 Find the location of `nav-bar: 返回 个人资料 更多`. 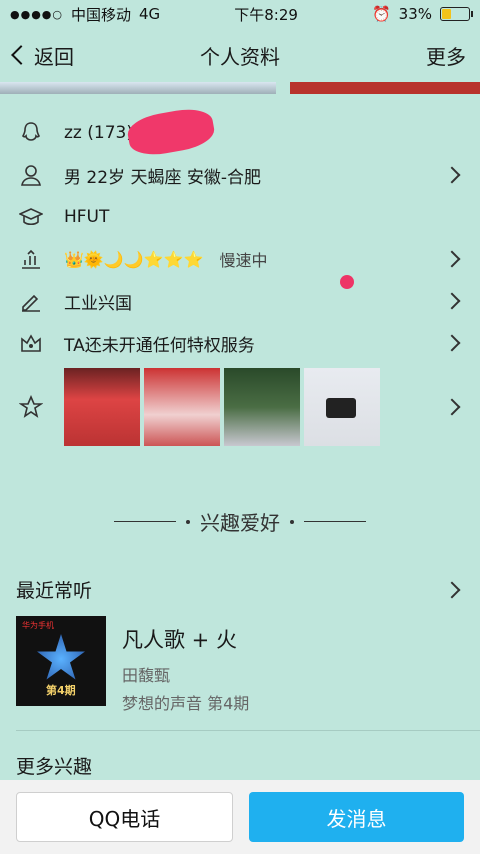

nav-bar: 返回 个人资料 更多 is located at coordinates (240, 55).